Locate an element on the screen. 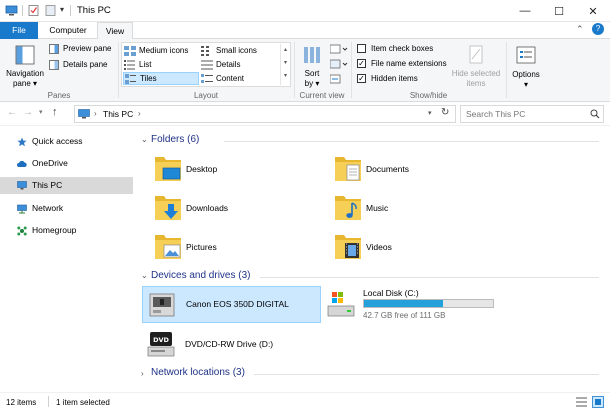 The height and width of the screenshot is (410, 610). title-bar: ▾ This PC — ☐ ✕ is located at coordinates (305, 11).